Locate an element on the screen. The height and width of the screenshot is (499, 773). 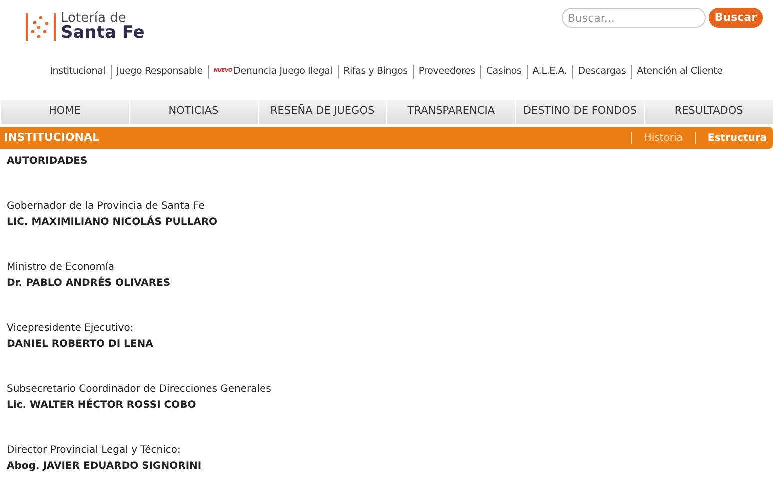
main-nav-tab: NOTICIAS is located at coordinates (193, 112).